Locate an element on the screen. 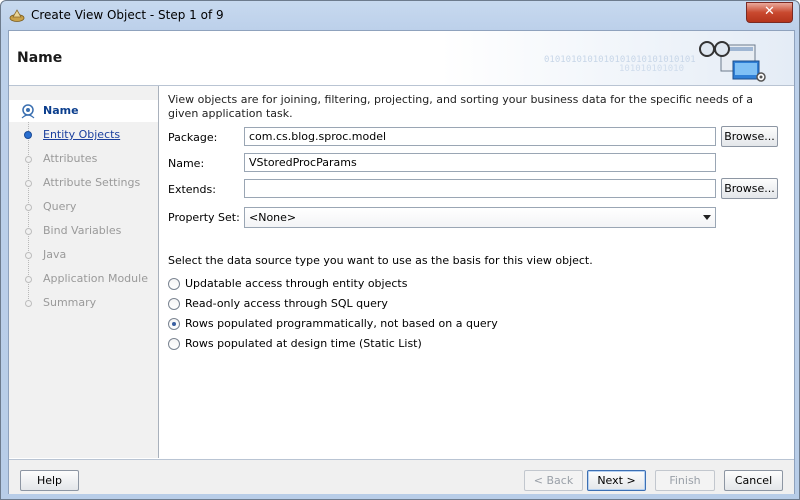 The image size is (800, 500). nav-item-attributes: Attributes is located at coordinates (83, 159).